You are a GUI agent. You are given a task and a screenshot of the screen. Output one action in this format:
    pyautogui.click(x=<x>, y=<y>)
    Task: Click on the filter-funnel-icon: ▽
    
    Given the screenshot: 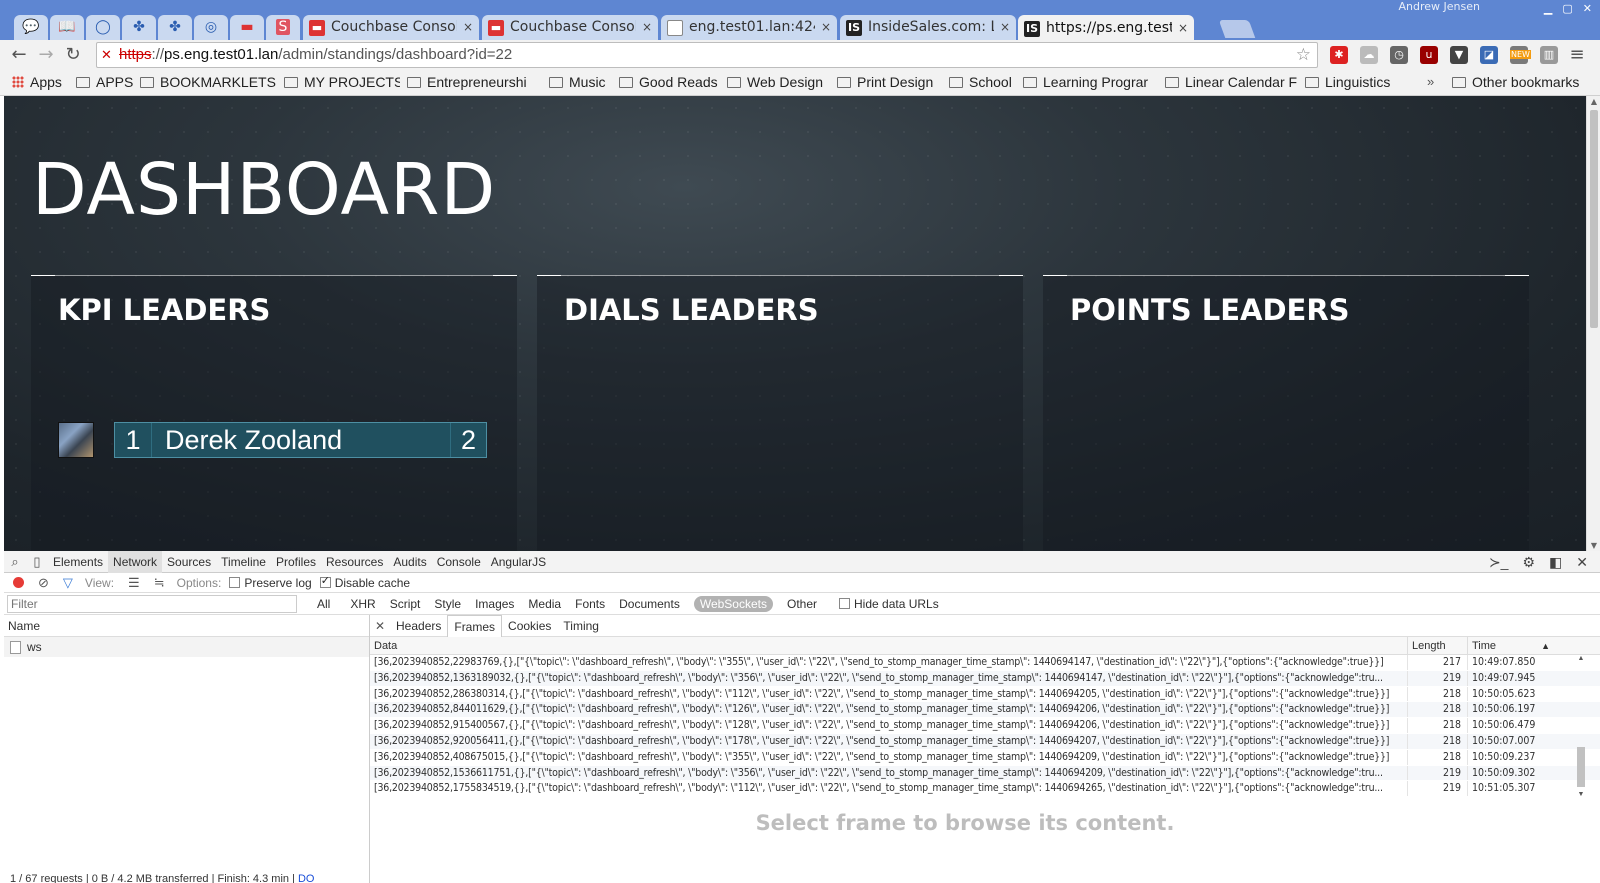 What is the action you would take?
    pyautogui.click(x=68, y=583)
    